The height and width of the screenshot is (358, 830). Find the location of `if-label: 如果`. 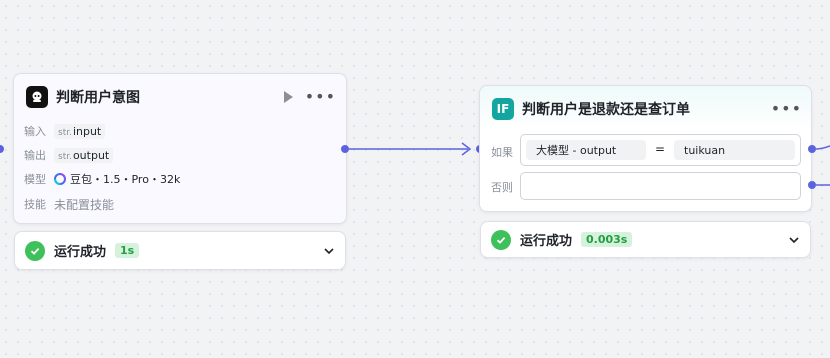

if-label: 如果 is located at coordinates (502, 152).